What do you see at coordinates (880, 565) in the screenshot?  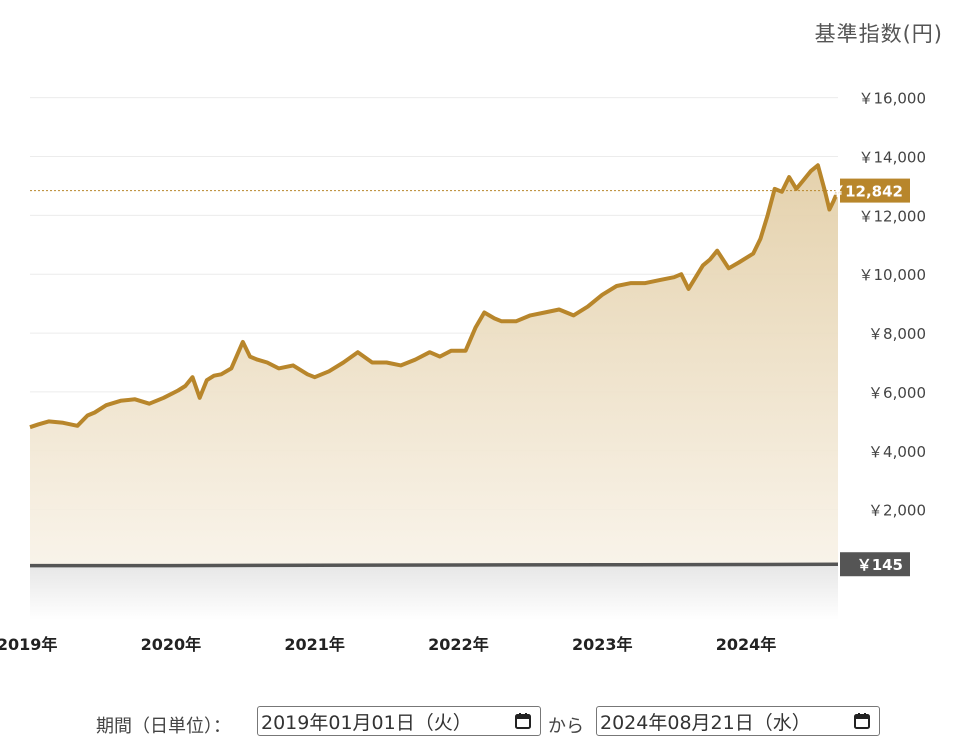 I see `last-value-label: ￥145` at bounding box center [880, 565].